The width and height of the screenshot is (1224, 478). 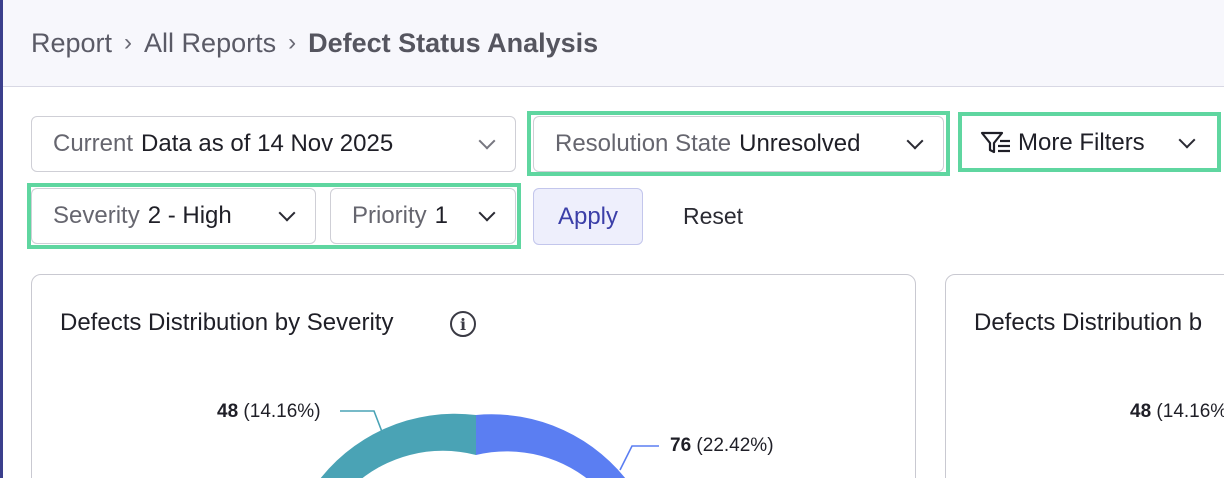 I want to click on priority-value: 1, so click(x=441, y=215).